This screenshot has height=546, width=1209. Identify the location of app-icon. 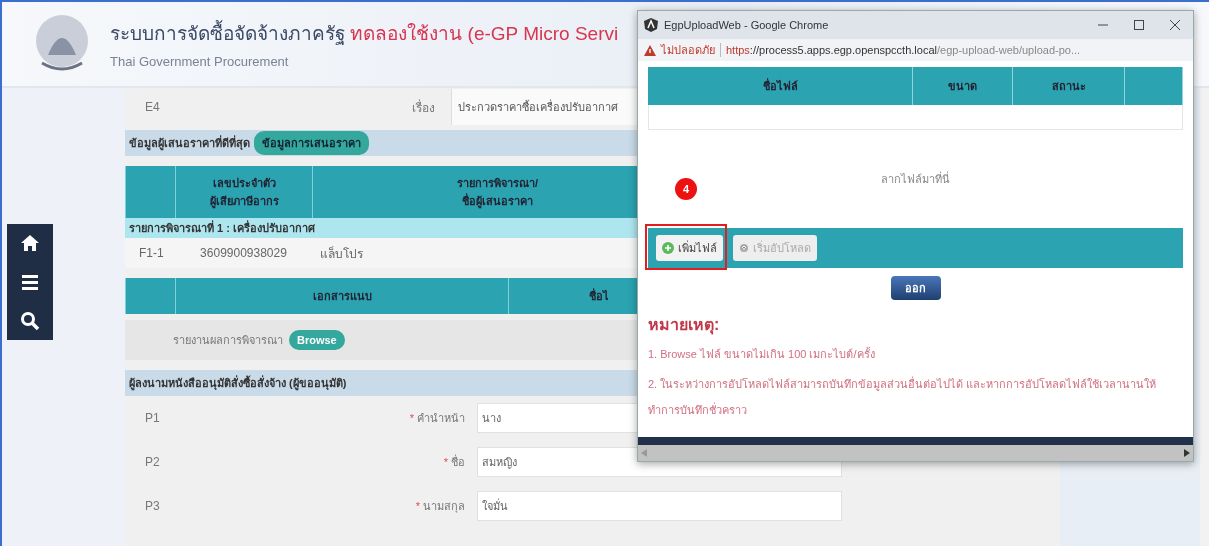
(651, 25).